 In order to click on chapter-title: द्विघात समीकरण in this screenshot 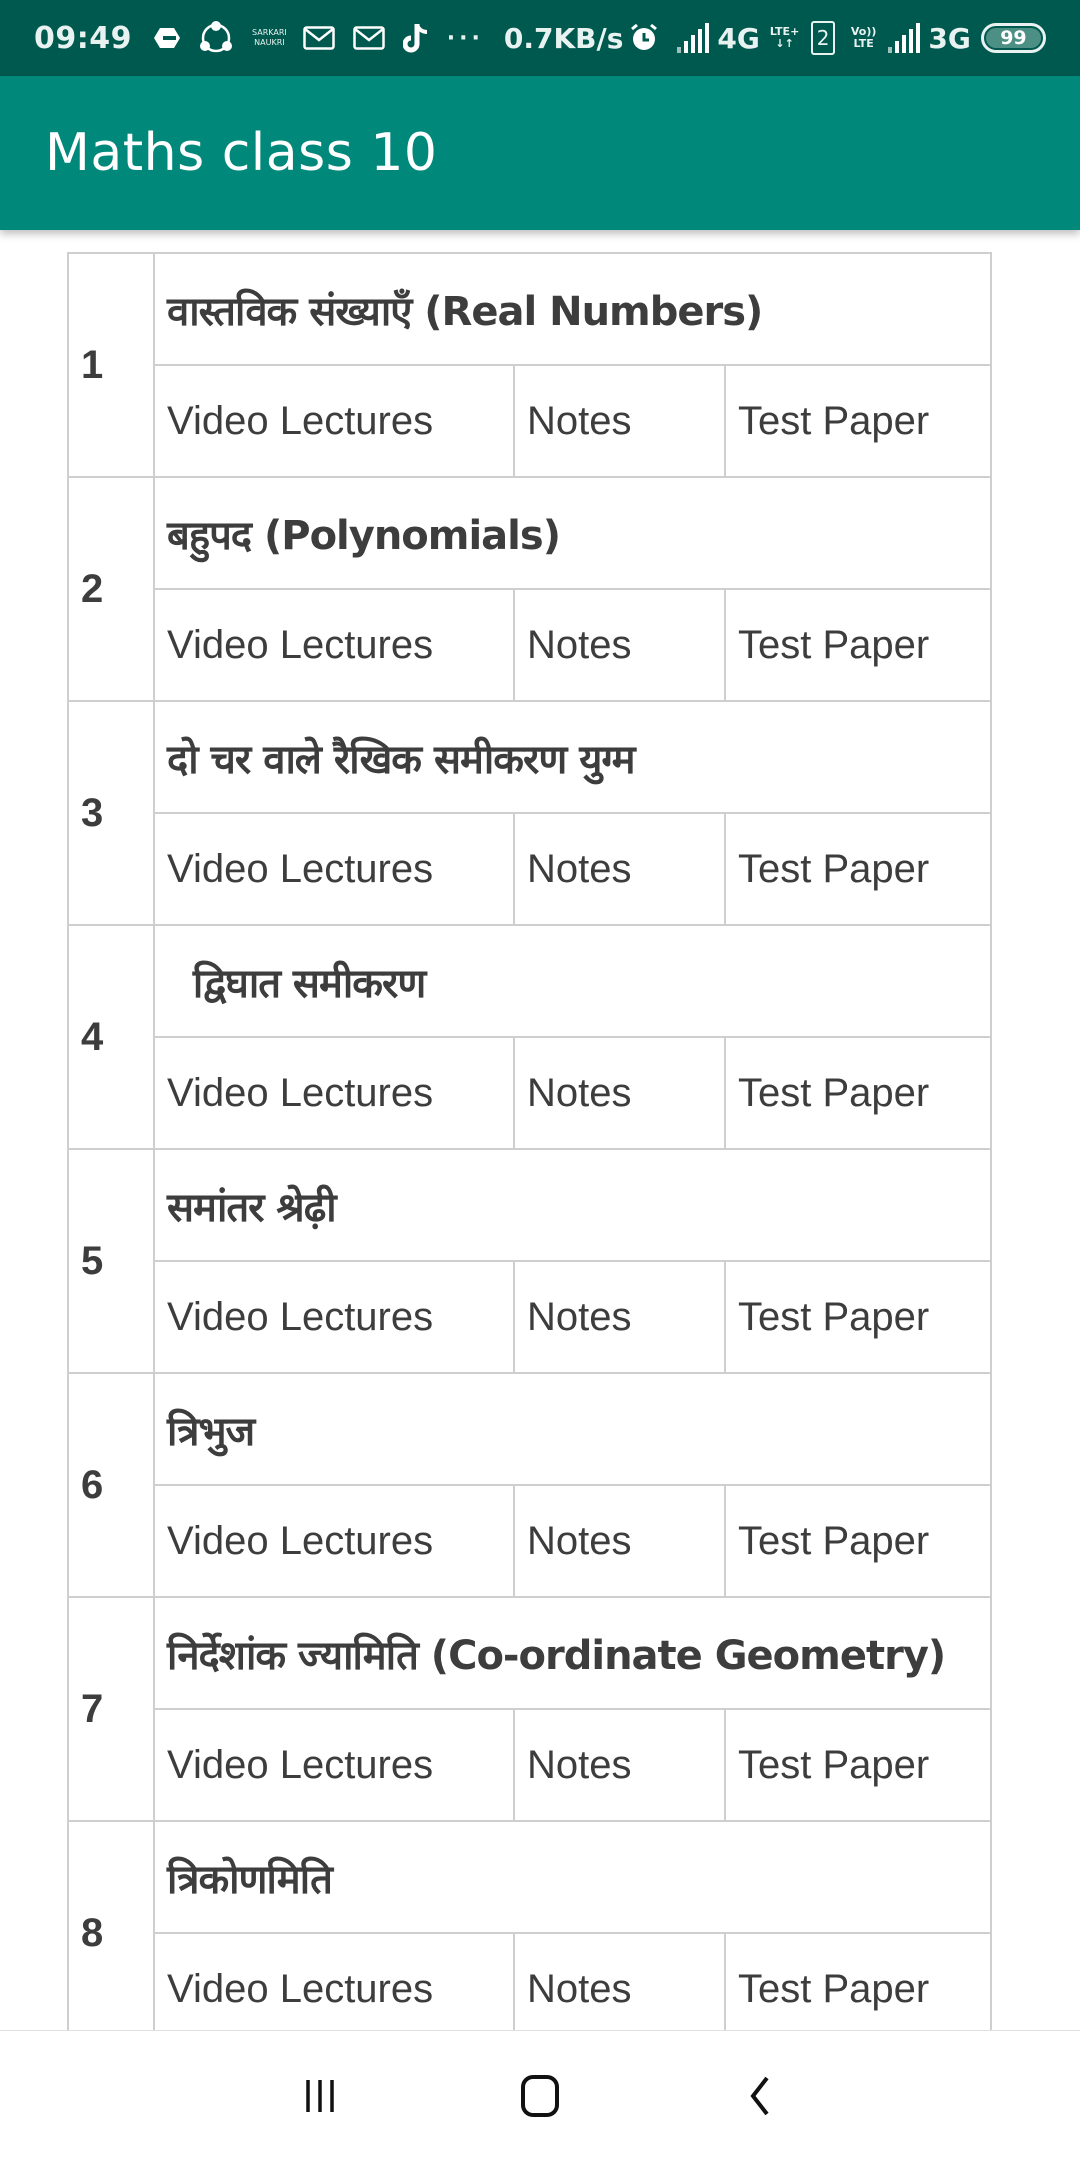, I will do `click(572, 981)`.